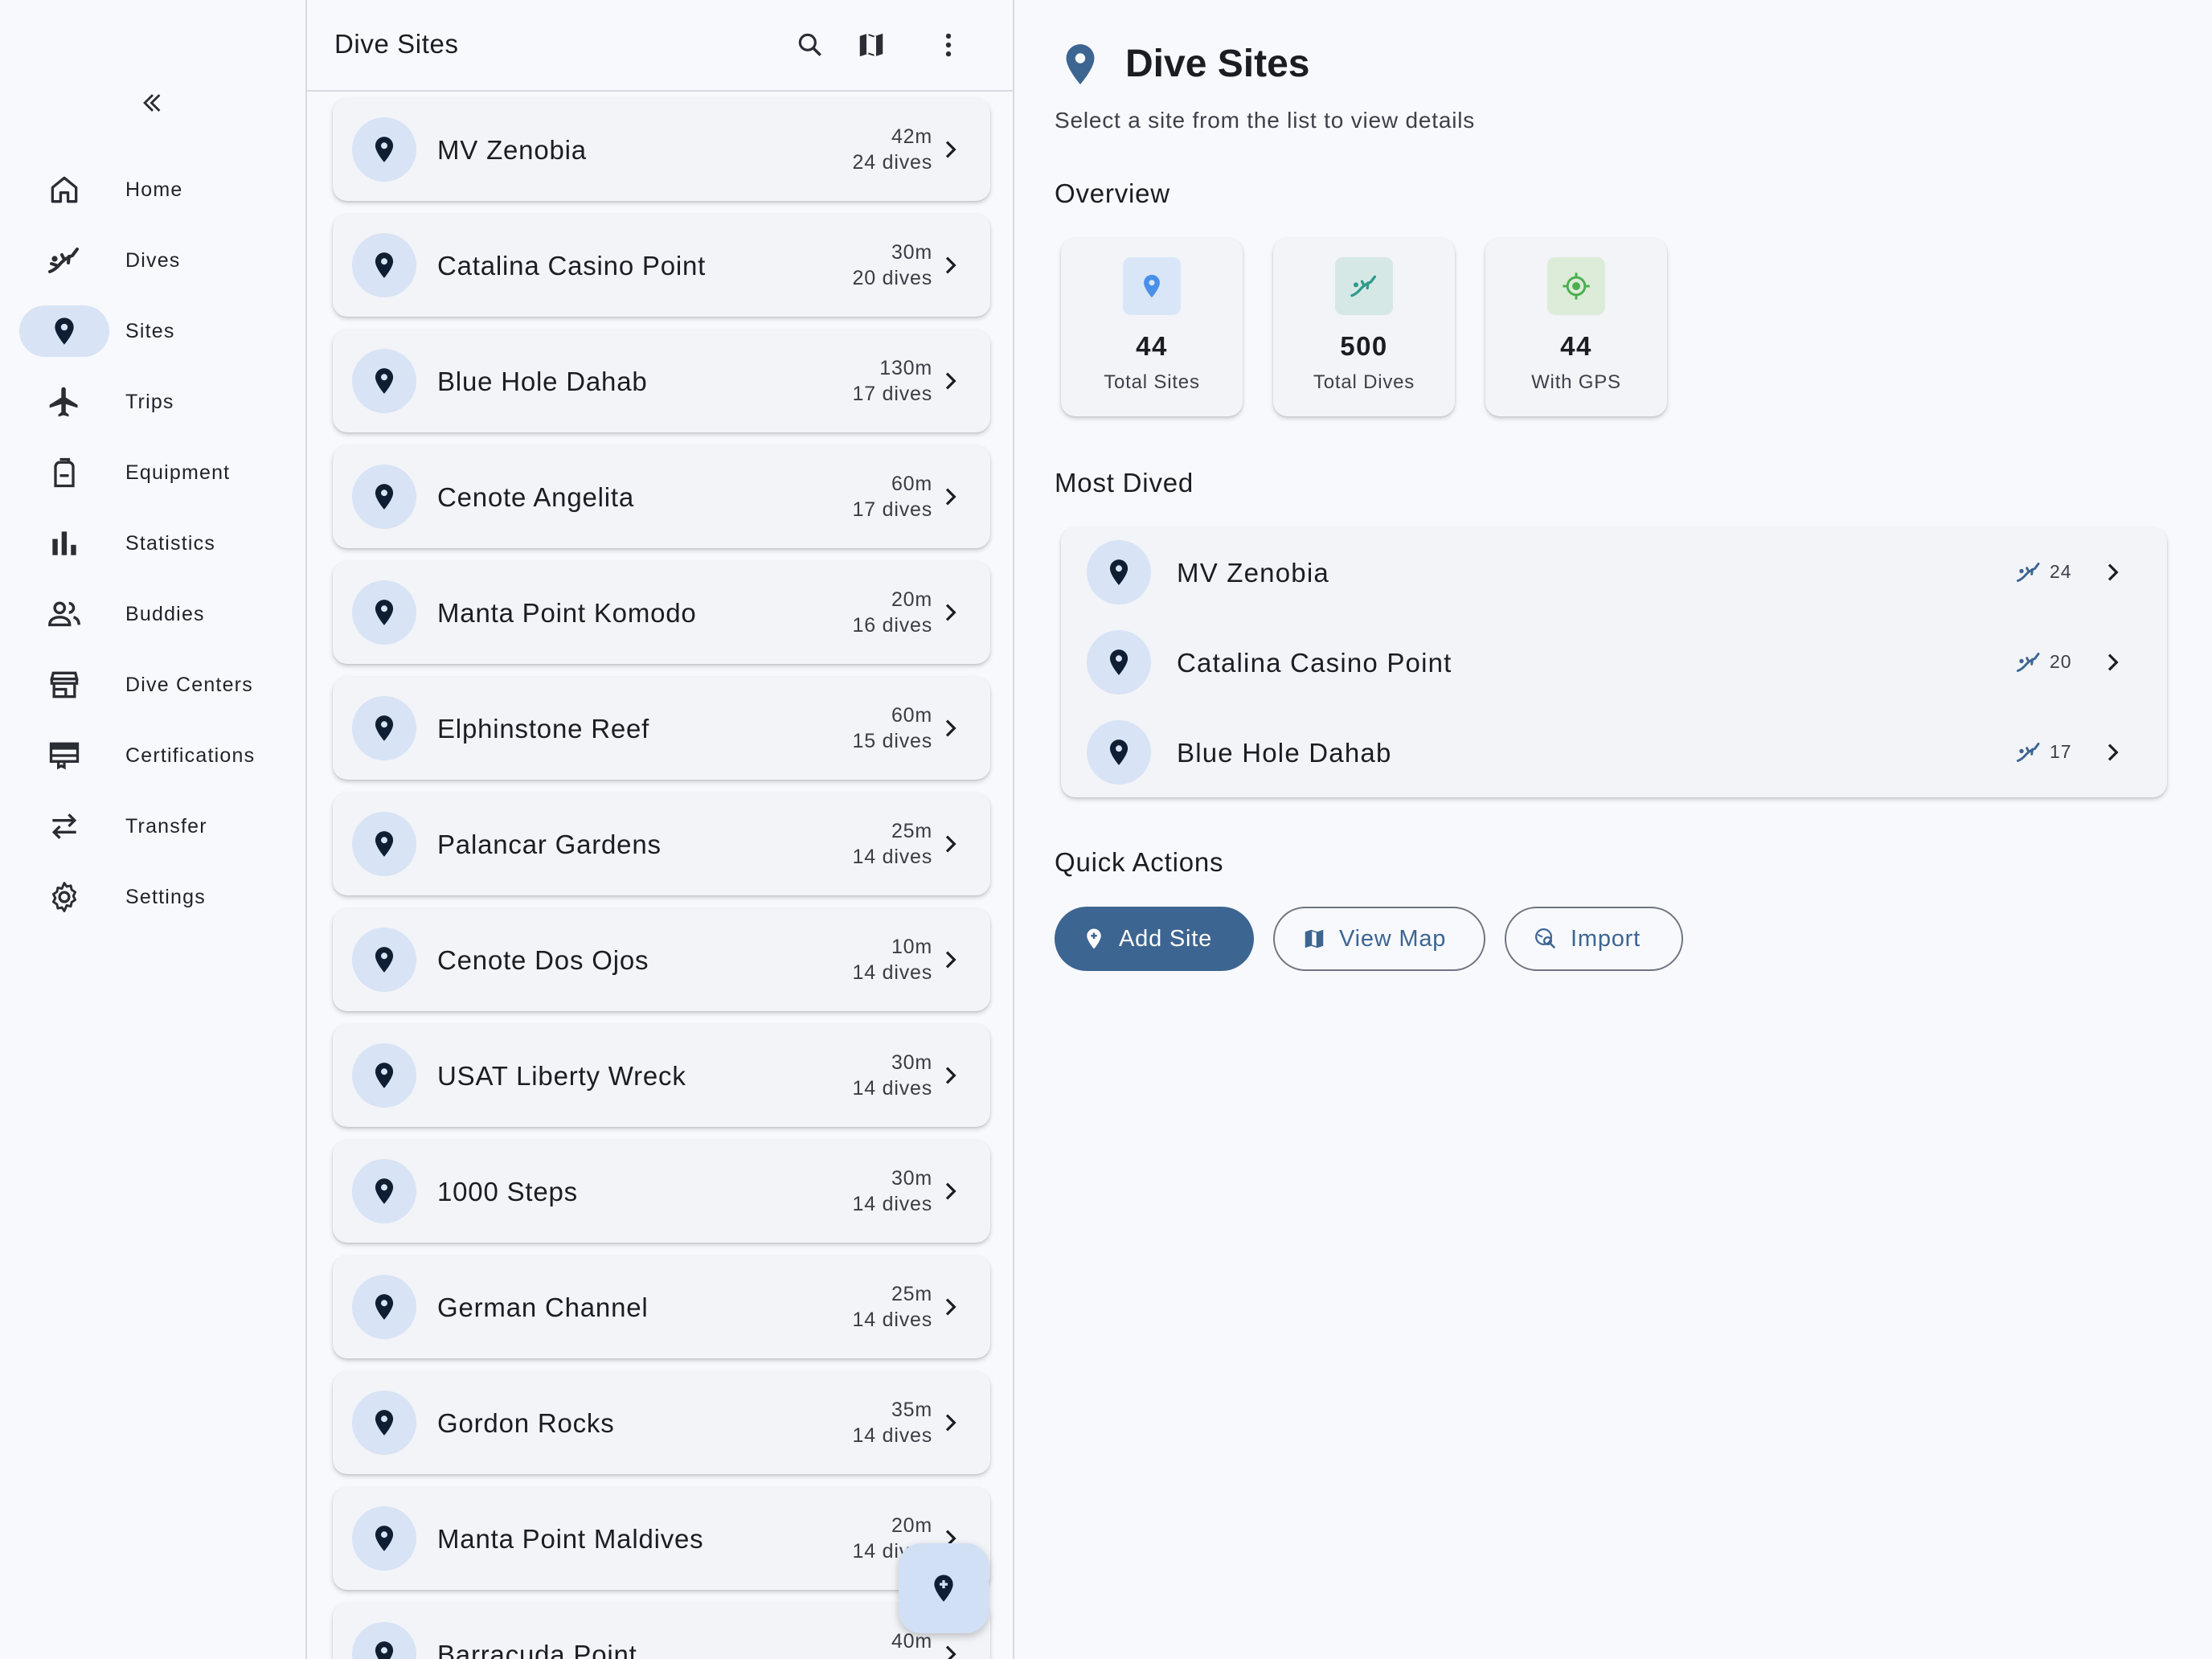 The height and width of the screenshot is (1659, 2212). I want to click on site-list-item: Manta Point Maldives 20m 14 dives, so click(661, 1538).